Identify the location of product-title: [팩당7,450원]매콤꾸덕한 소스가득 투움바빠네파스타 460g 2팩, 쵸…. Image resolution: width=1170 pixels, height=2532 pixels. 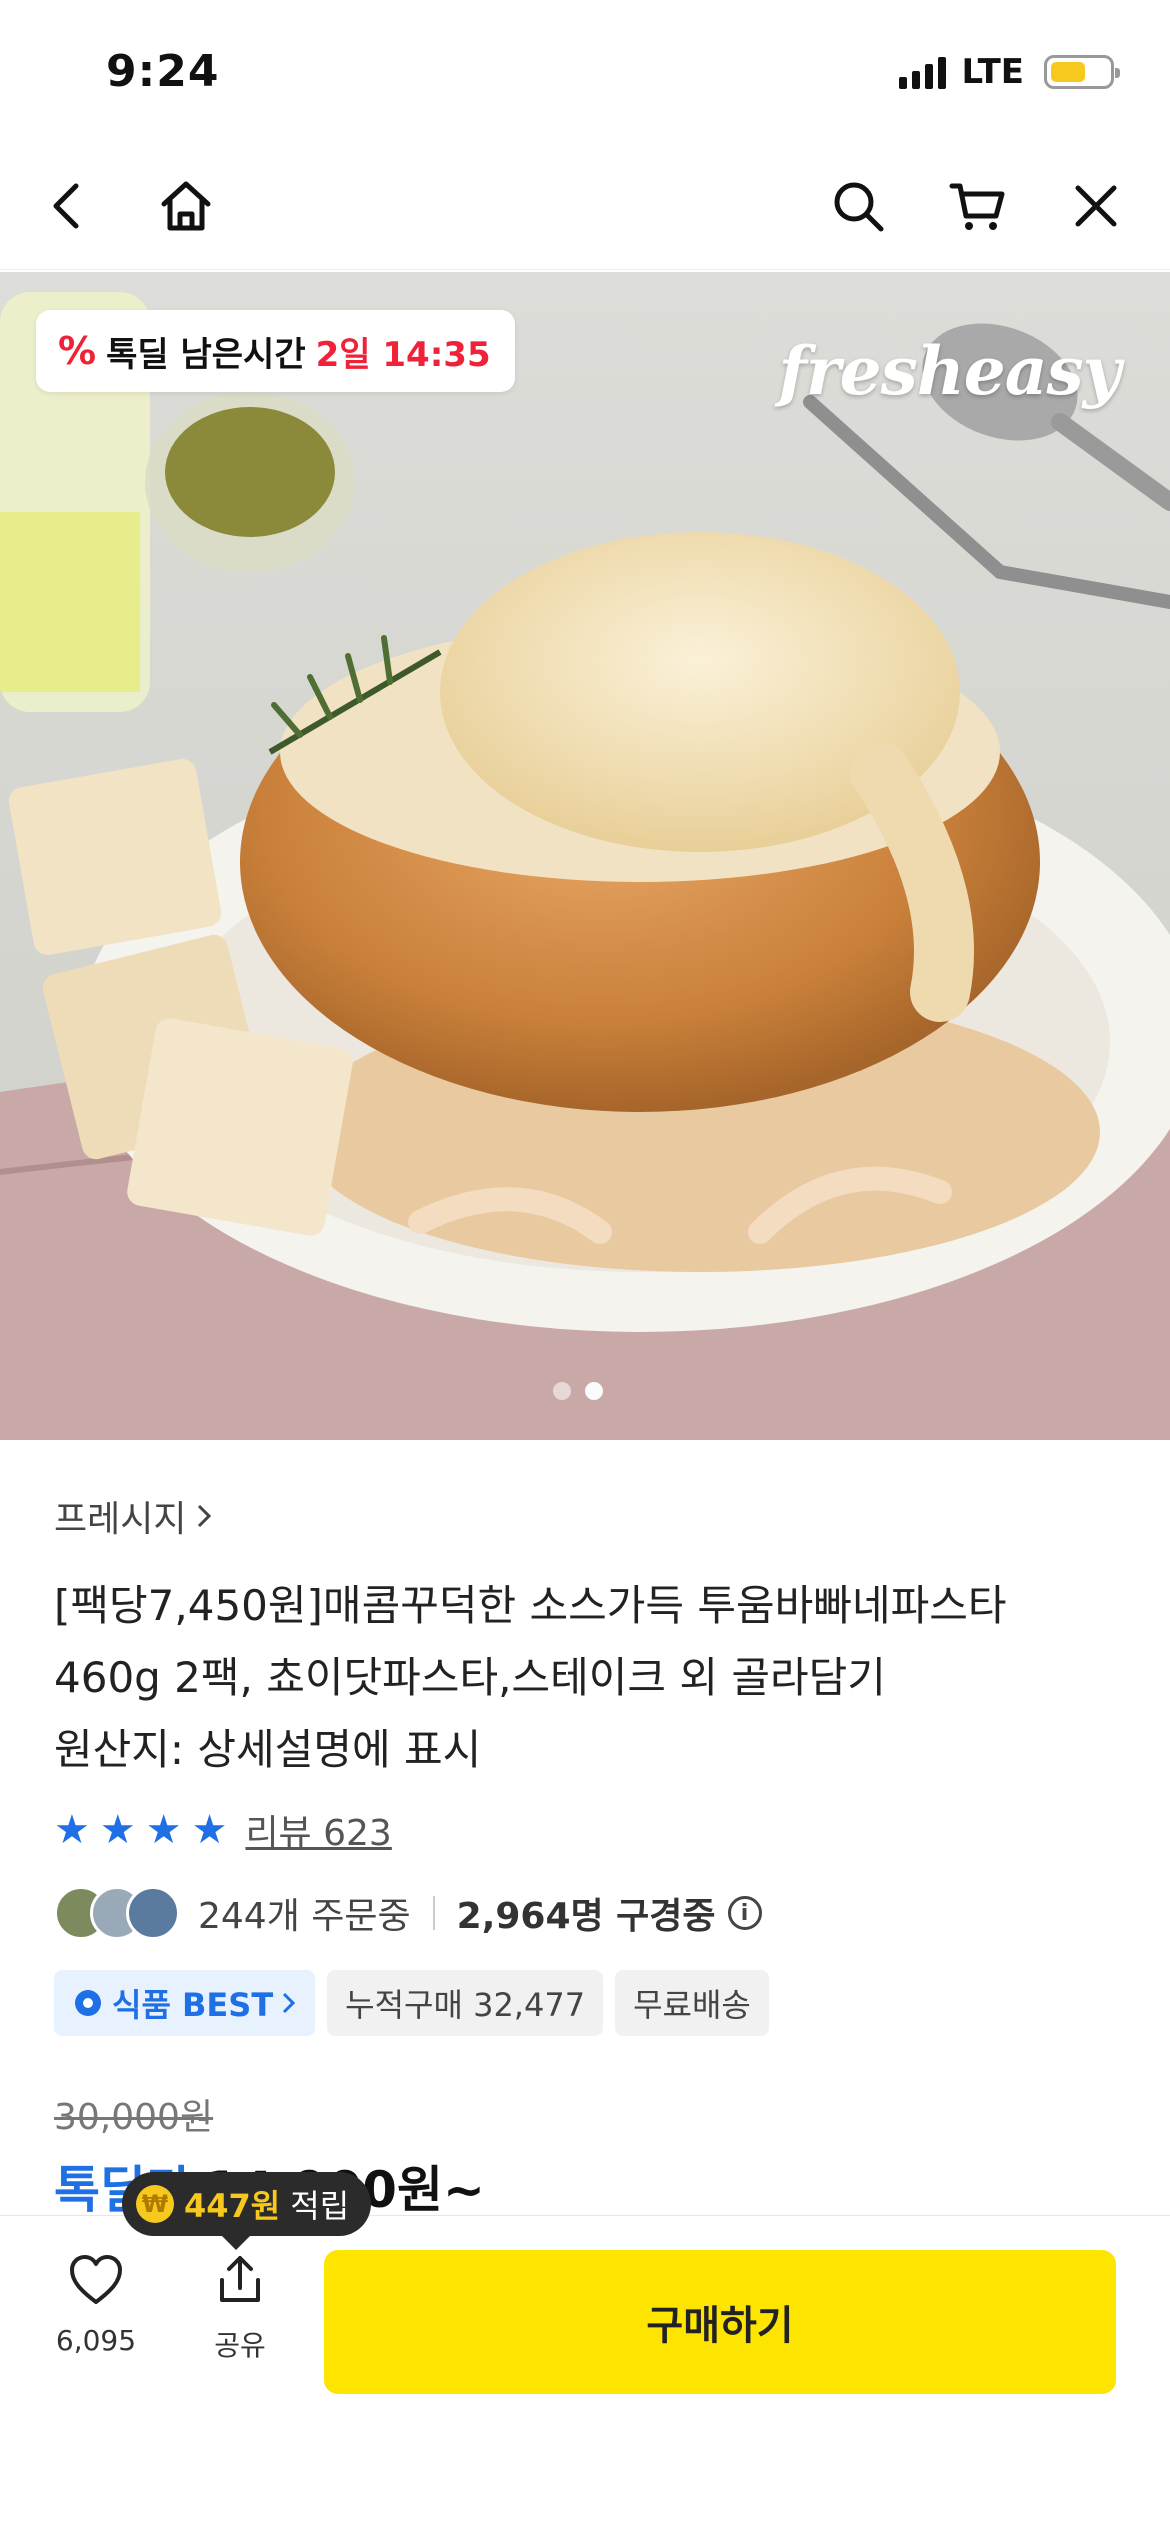
(585, 1678).